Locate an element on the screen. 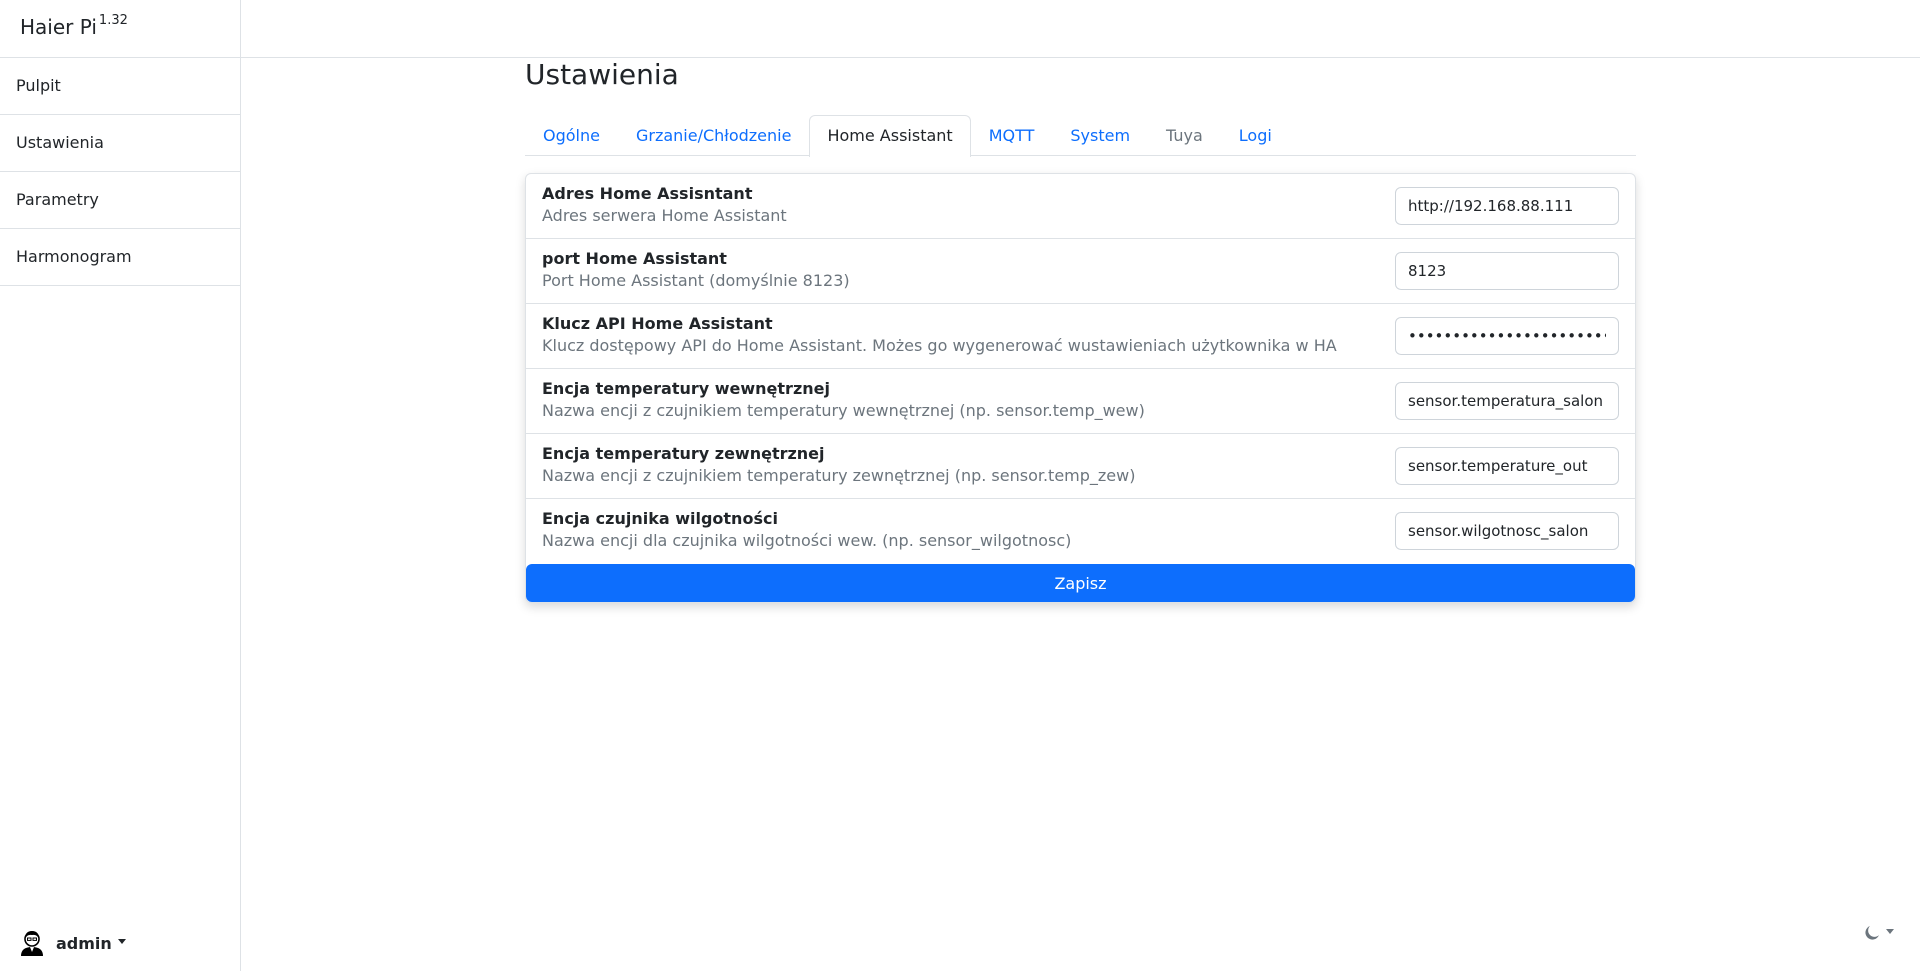  theme-toggle is located at coordinates (1879, 933).